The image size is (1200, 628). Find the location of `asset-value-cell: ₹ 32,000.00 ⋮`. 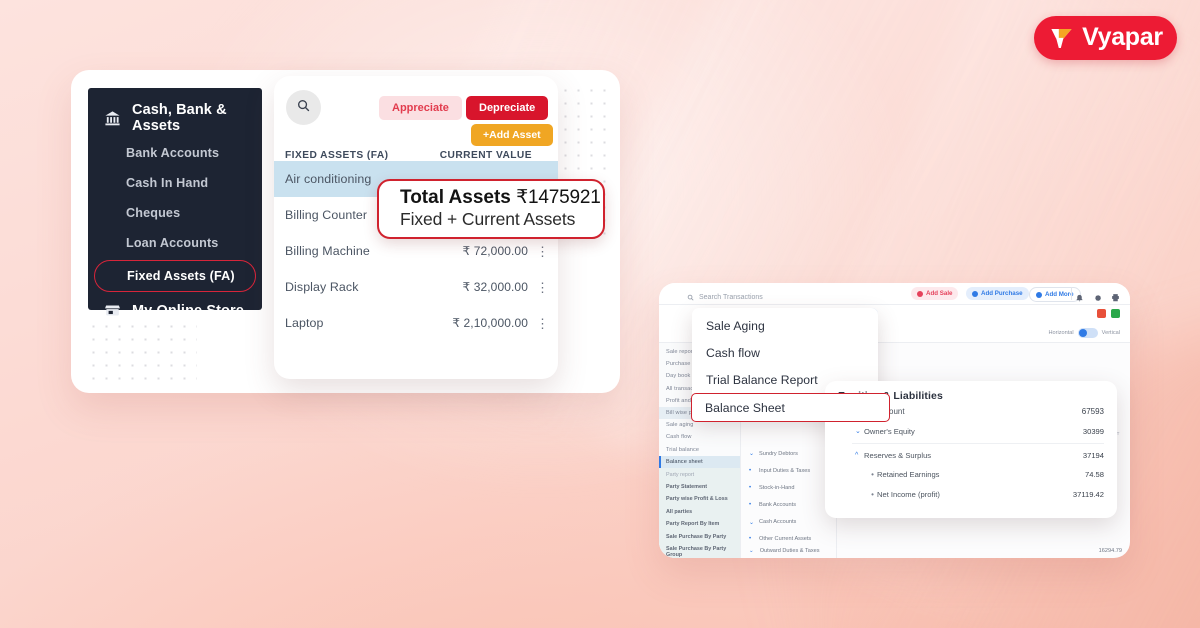

asset-value-cell: ₹ 32,000.00 ⋮ is located at coordinates (505, 287).